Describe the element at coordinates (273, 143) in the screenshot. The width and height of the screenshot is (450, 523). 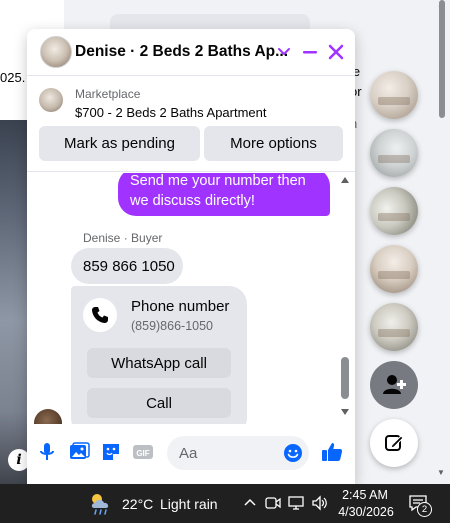
I see `more-options-button: More options` at that location.